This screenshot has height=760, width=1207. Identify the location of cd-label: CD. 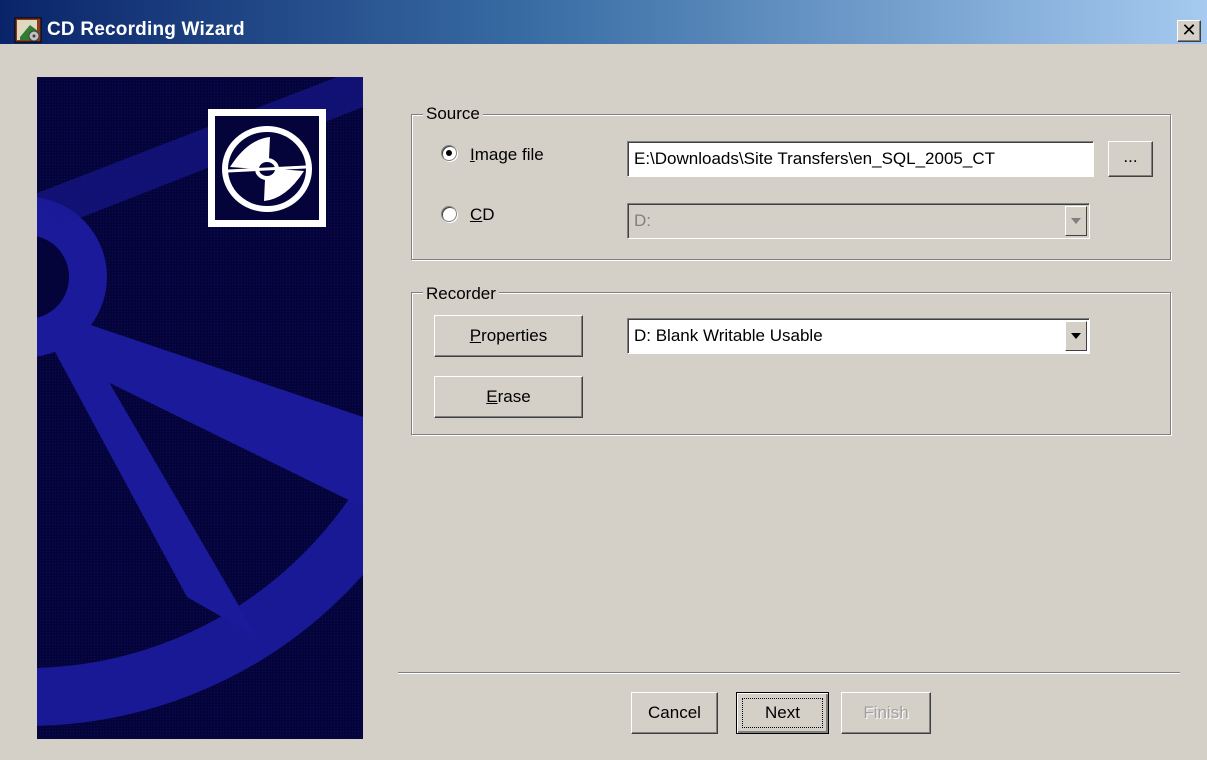
(482, 215).